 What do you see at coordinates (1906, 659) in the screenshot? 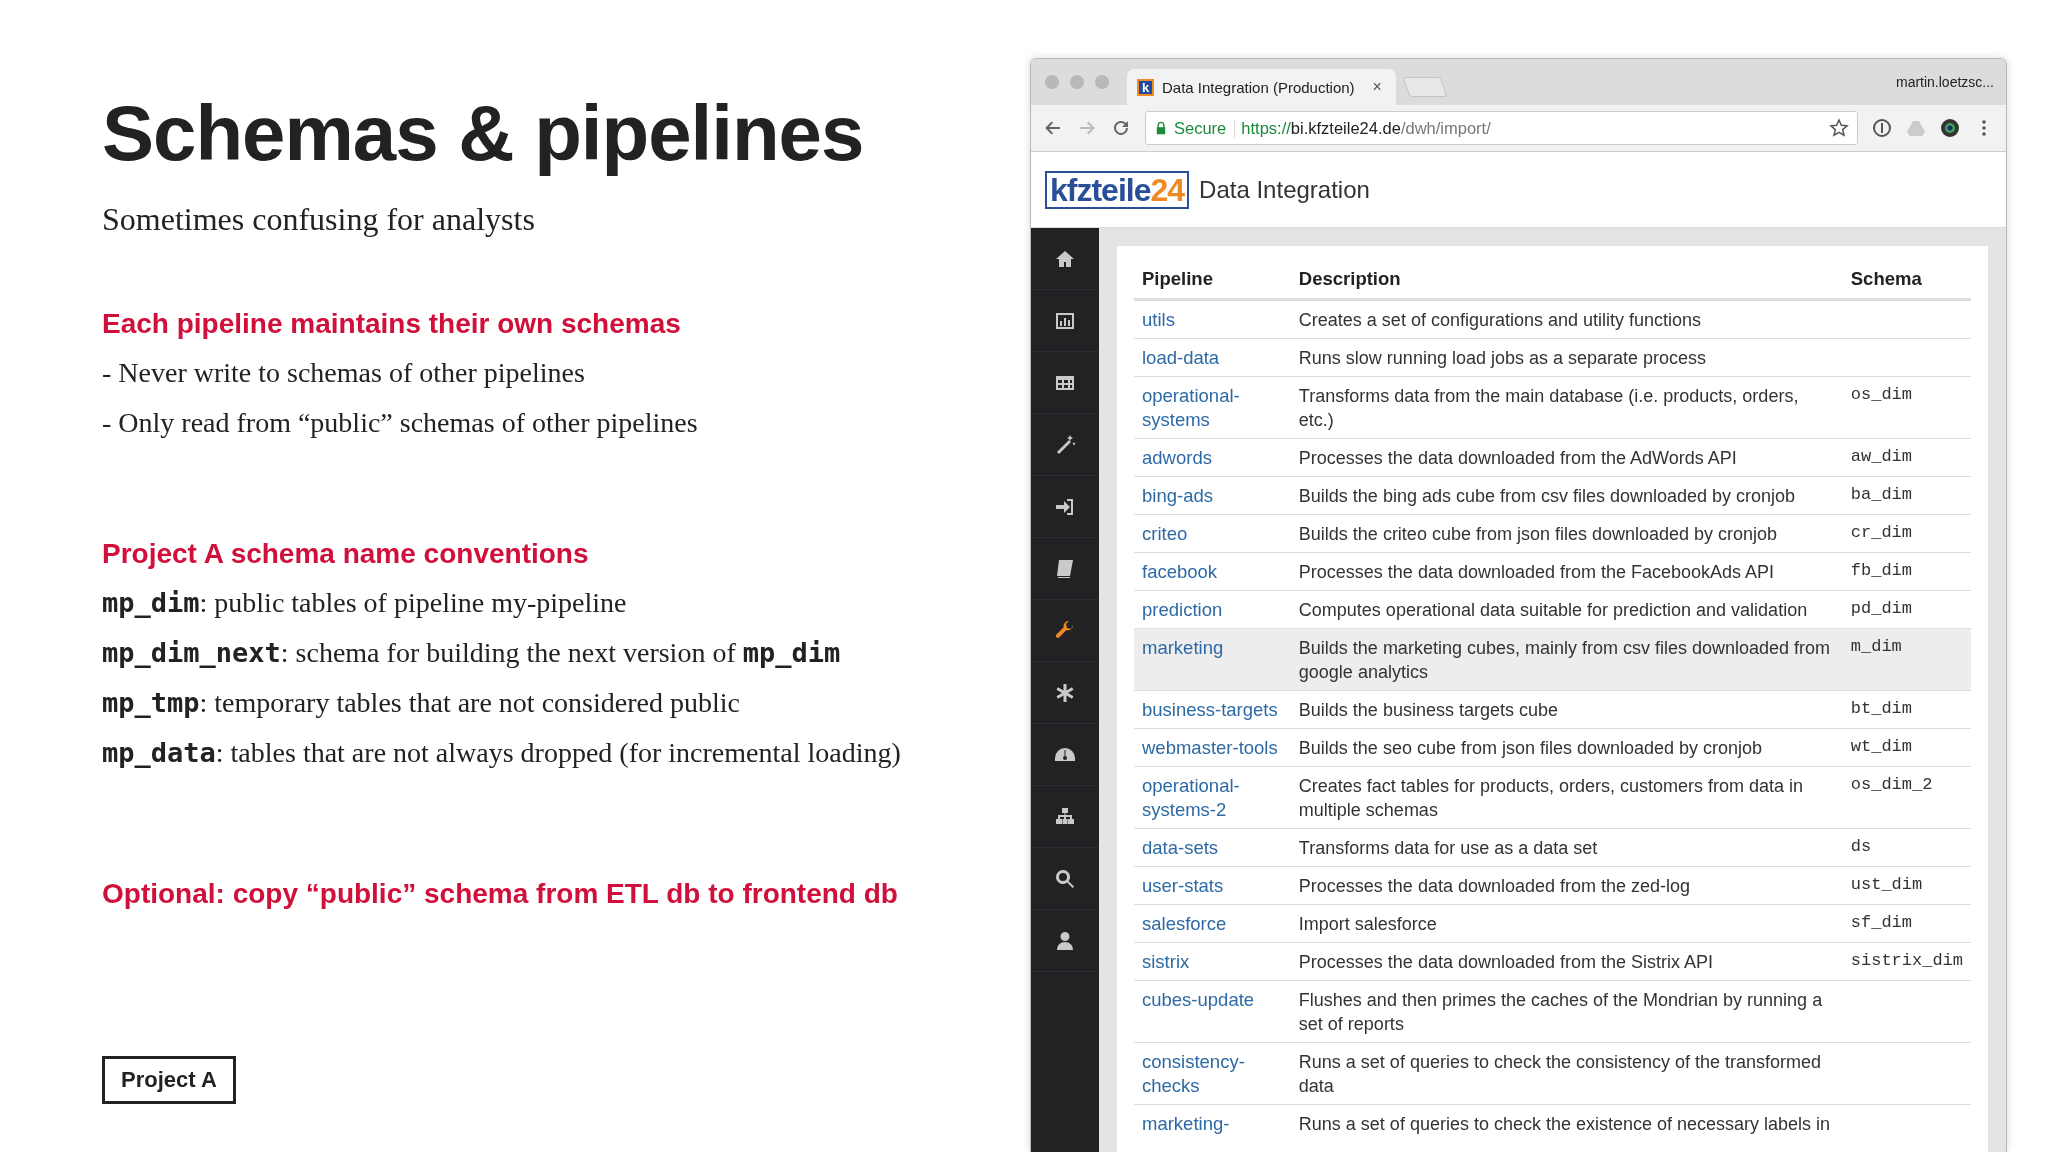
I see `schema-cell: m_dim` at bounding box center [1906, 659].